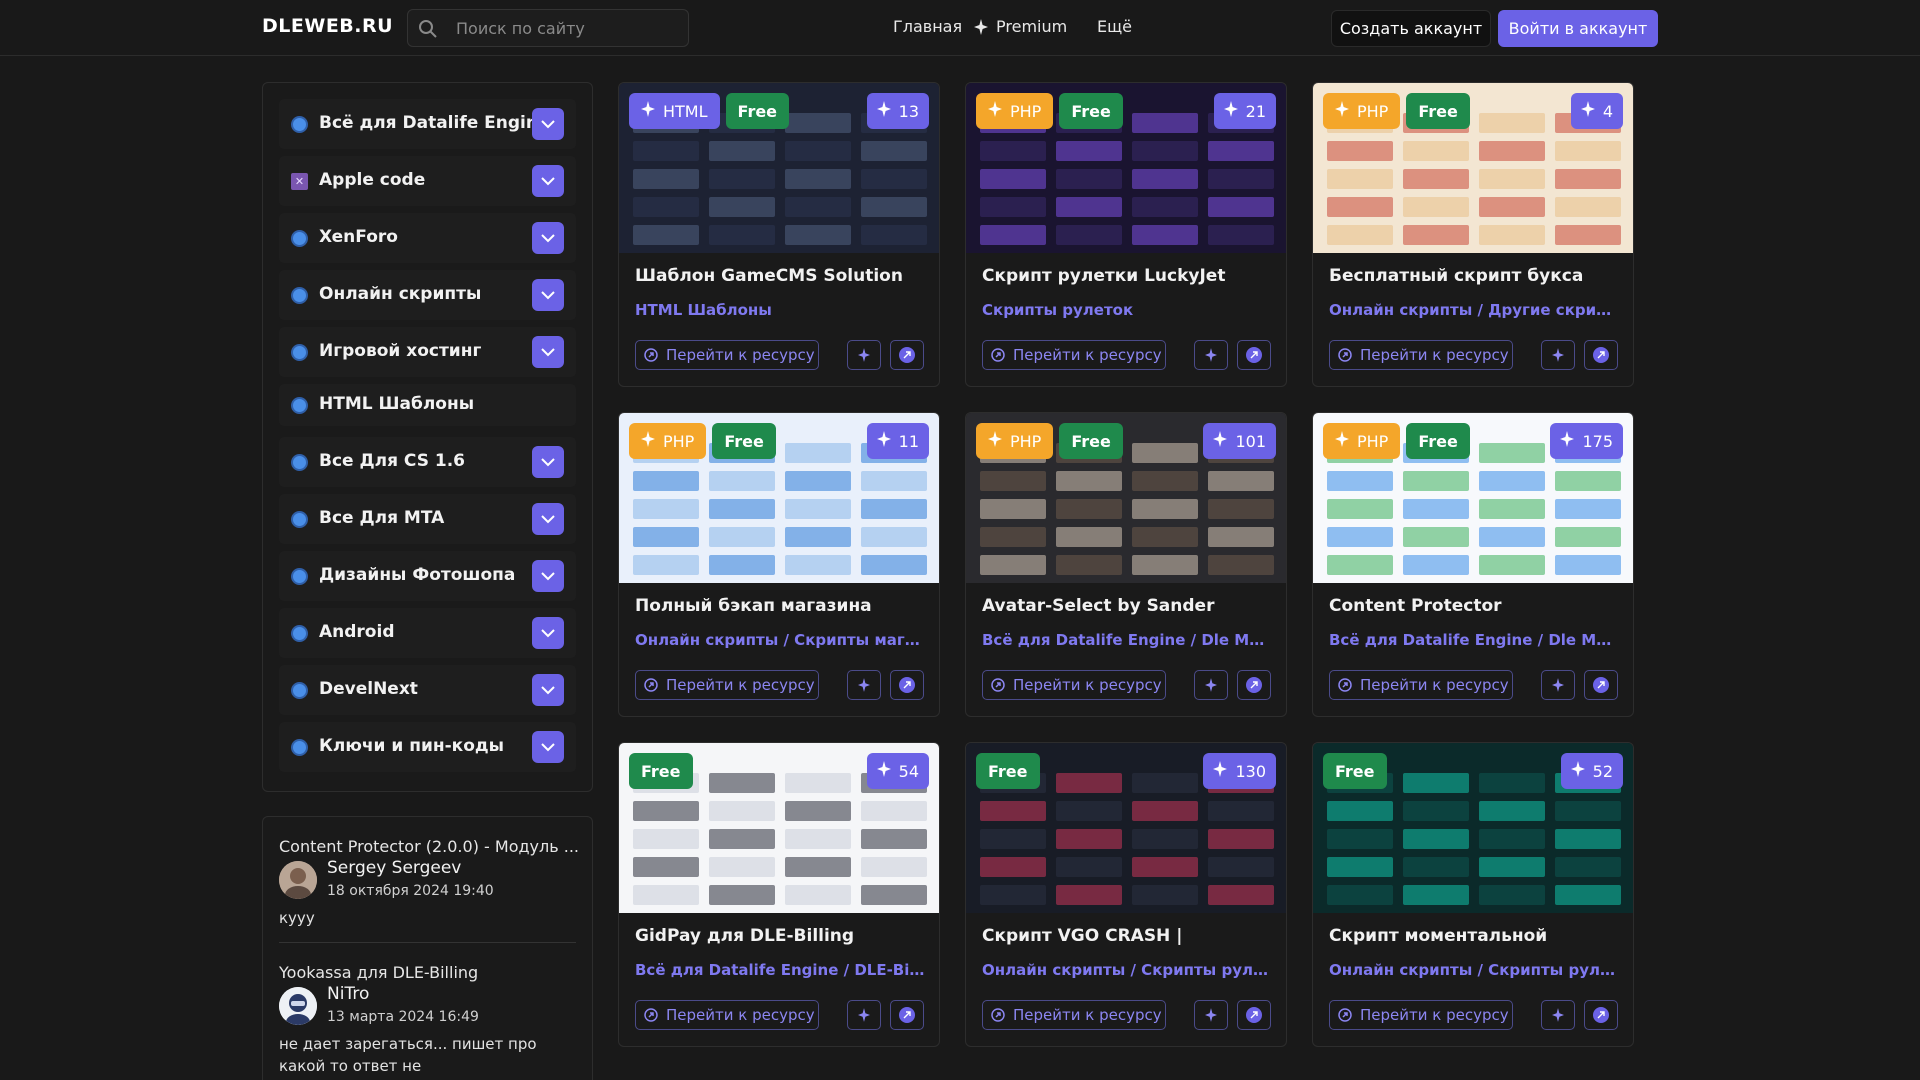 This screenshot has height=1080, width=1920. Describe the element at coordinates (427, 462) in the screenshot. I see `sidebar-category-item: Все Для CS 1.6` at that location.